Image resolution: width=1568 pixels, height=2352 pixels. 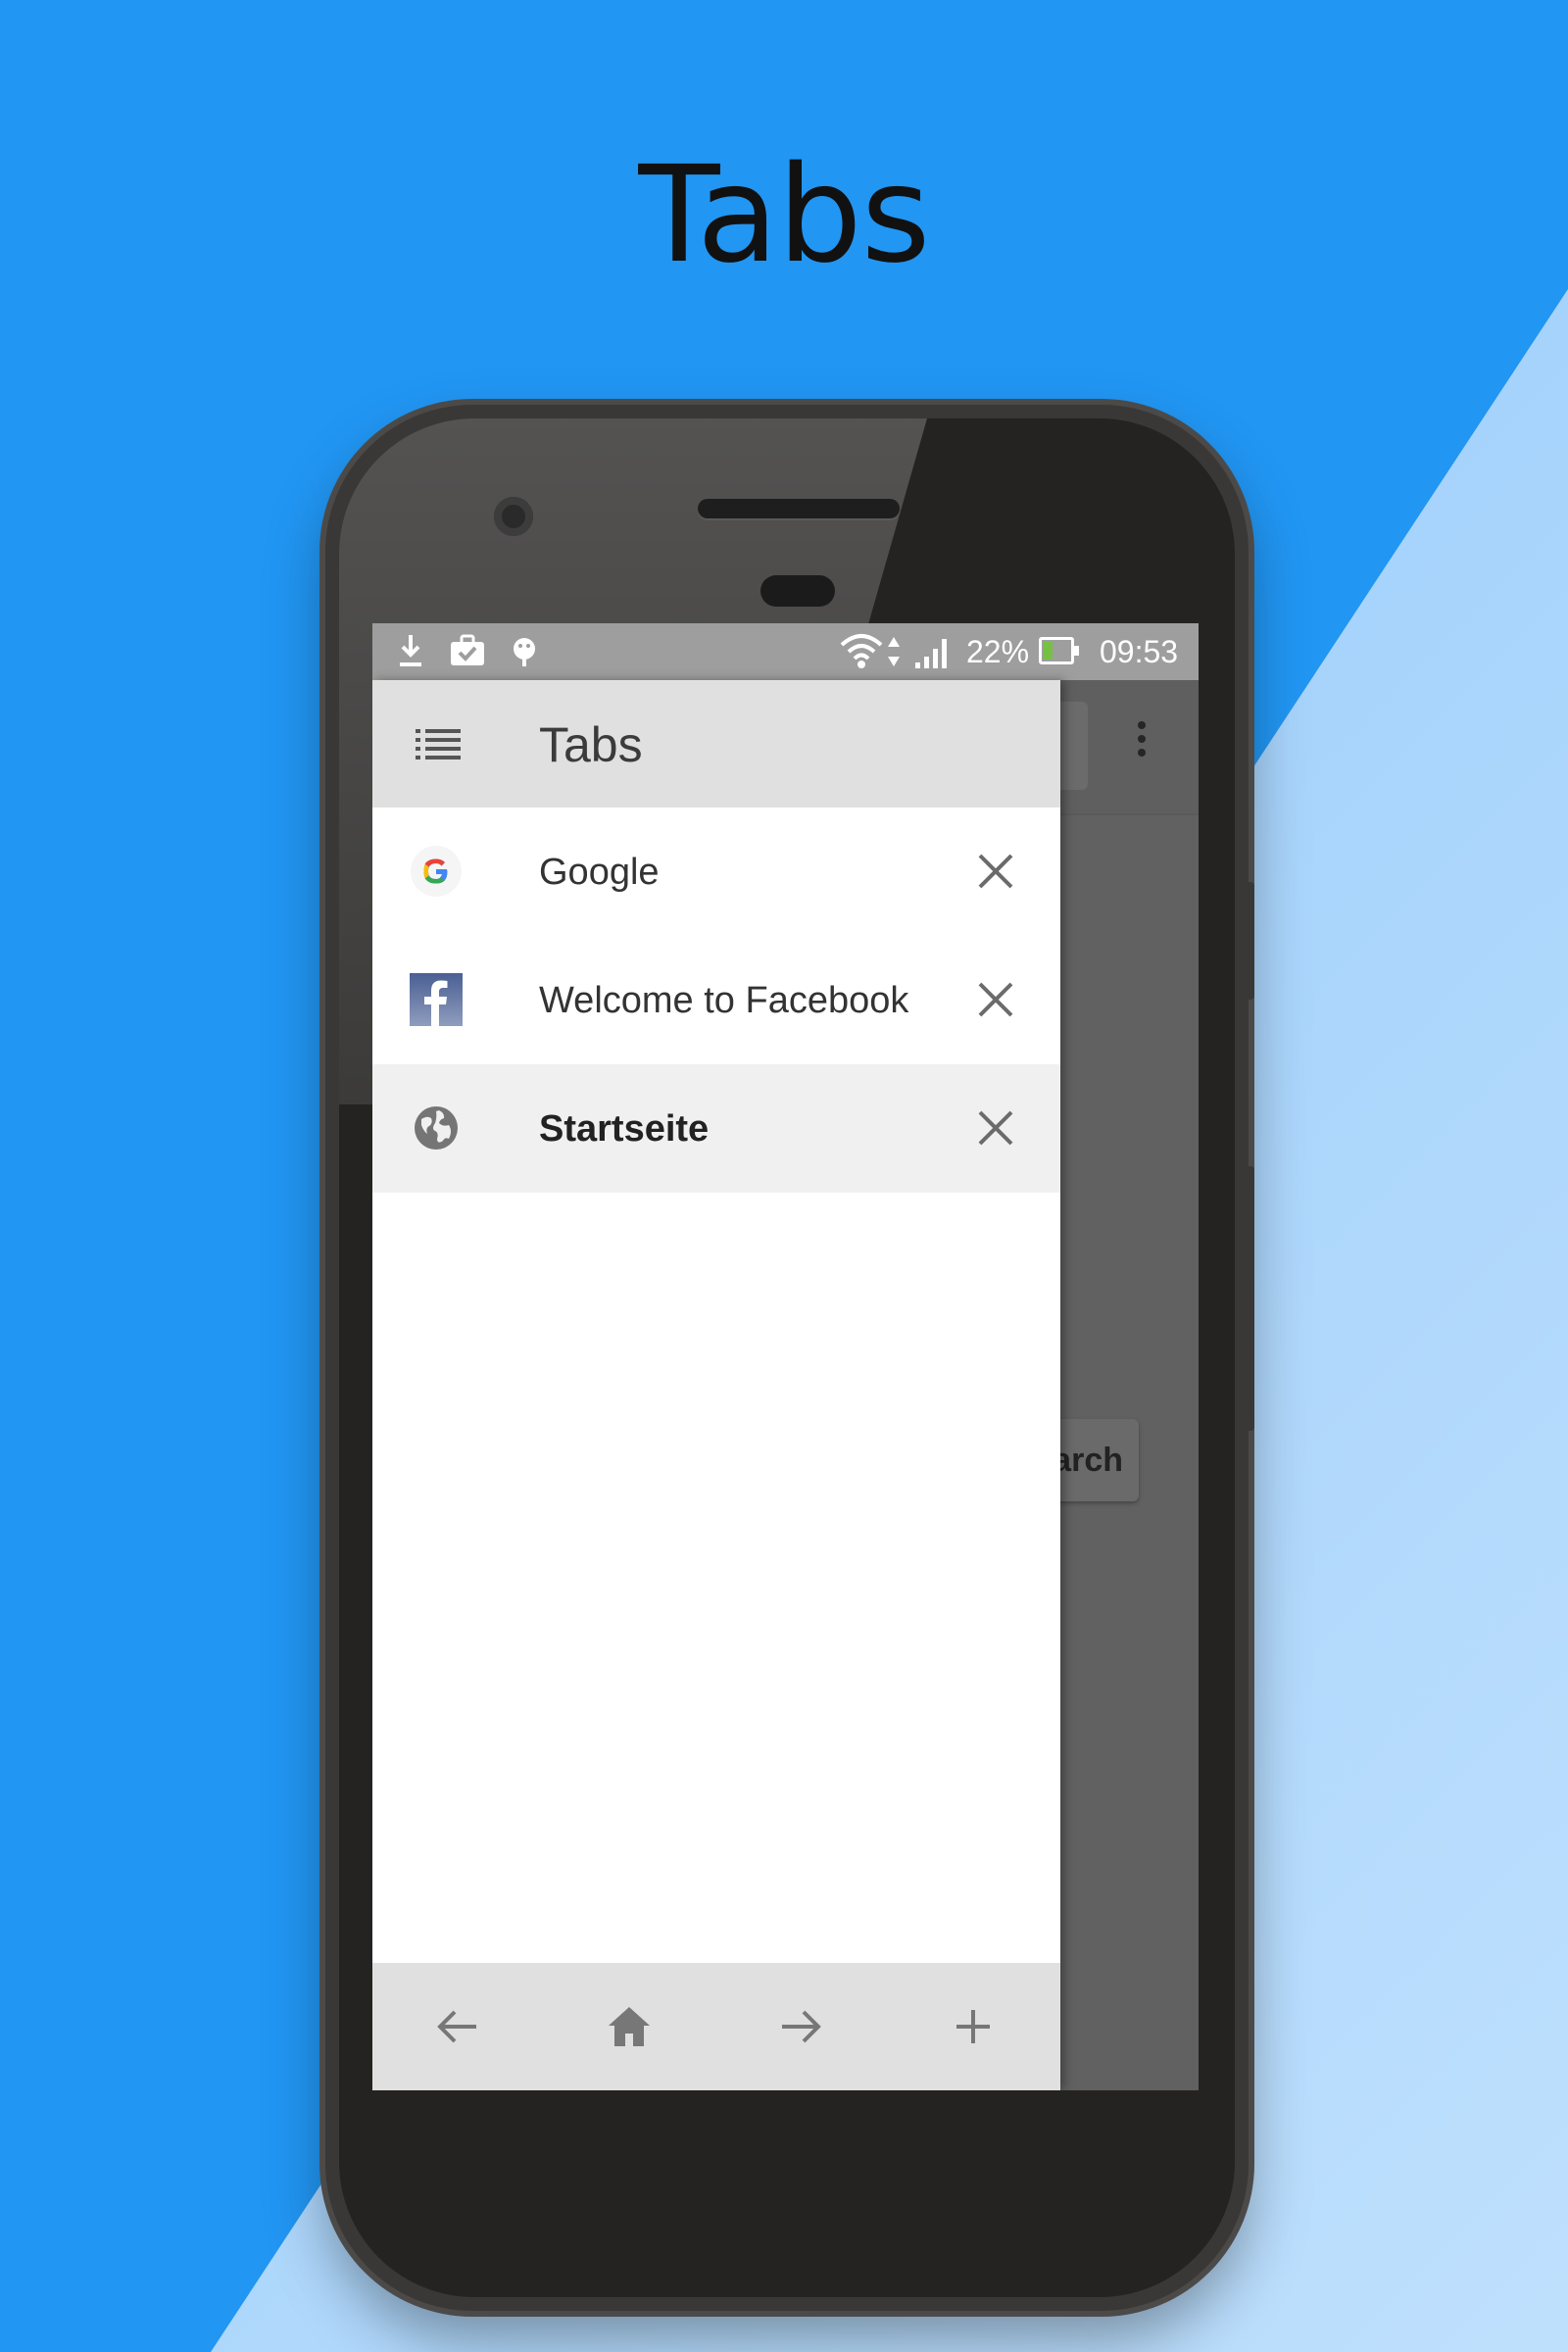 What do you see at coordinates (724, 1000) in the screenshot?
I see `tab-title-facebook: Welcome to Facebook` at bounding box center [724, 1000].